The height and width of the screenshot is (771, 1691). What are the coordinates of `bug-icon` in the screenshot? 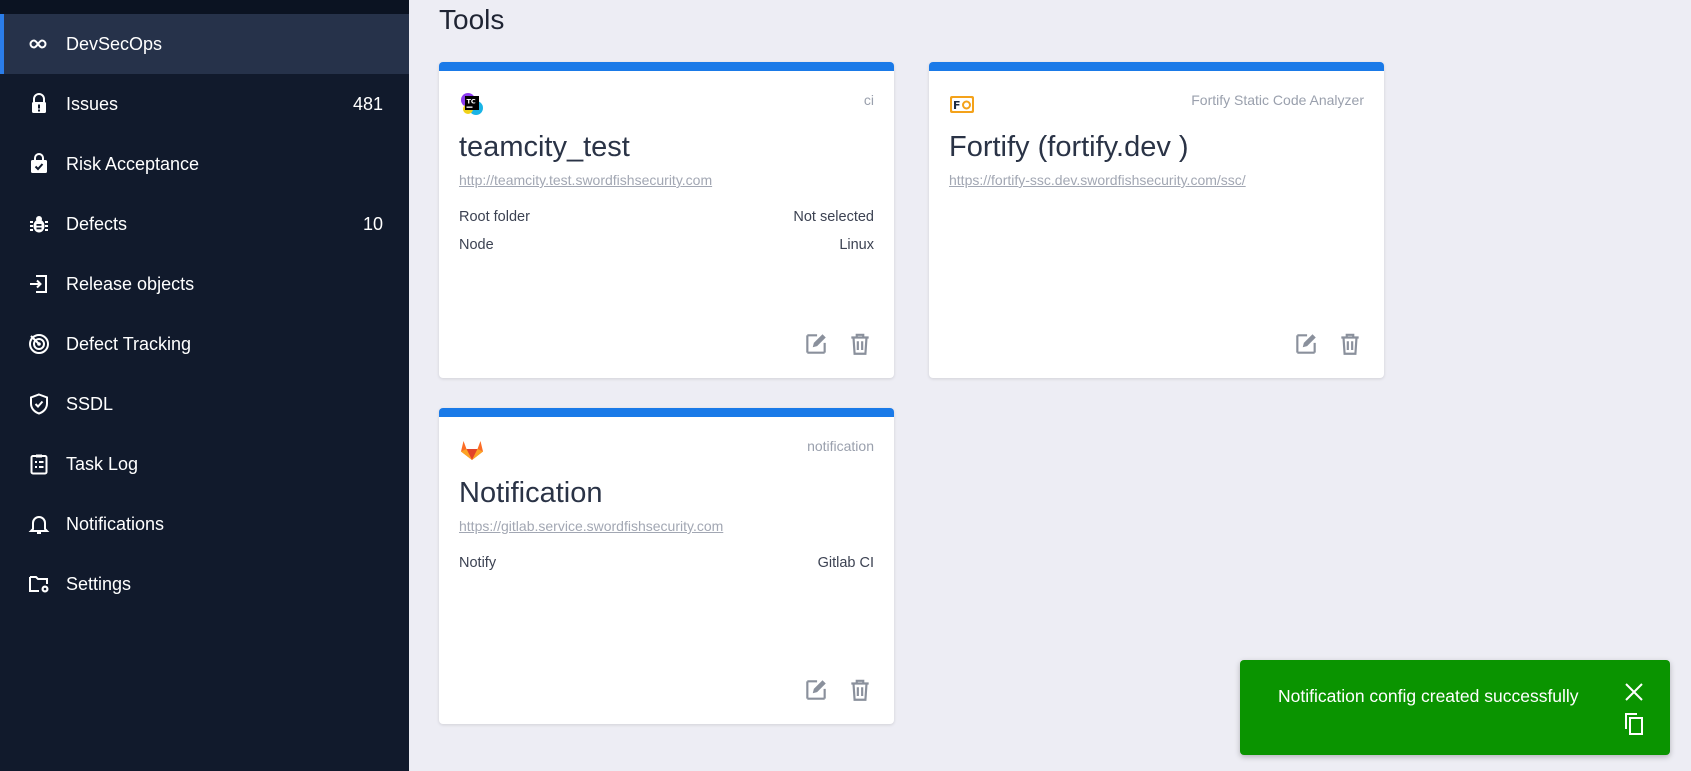 It's located at (39, 224).